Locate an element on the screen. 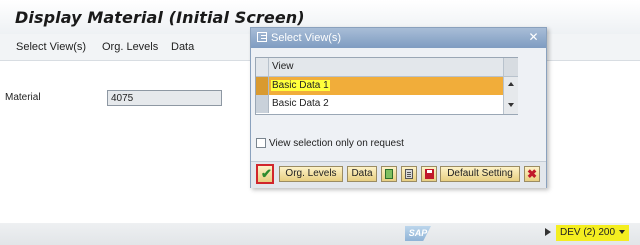 Image resolution: width=640 pixels, height=245 pixels. default-setting-button: Default Setting is located at coordinates (480, 174).